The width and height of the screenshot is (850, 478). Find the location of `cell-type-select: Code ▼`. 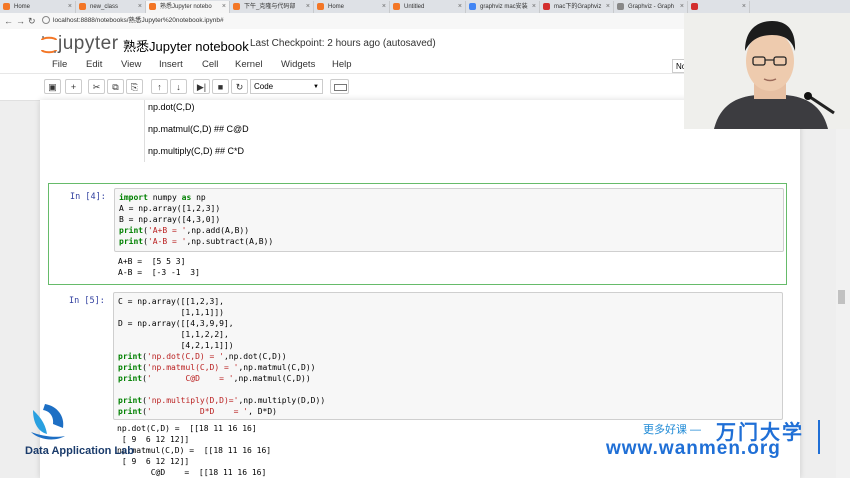

cell-type-select: Code ▼ is located at coordinates (286, 86).